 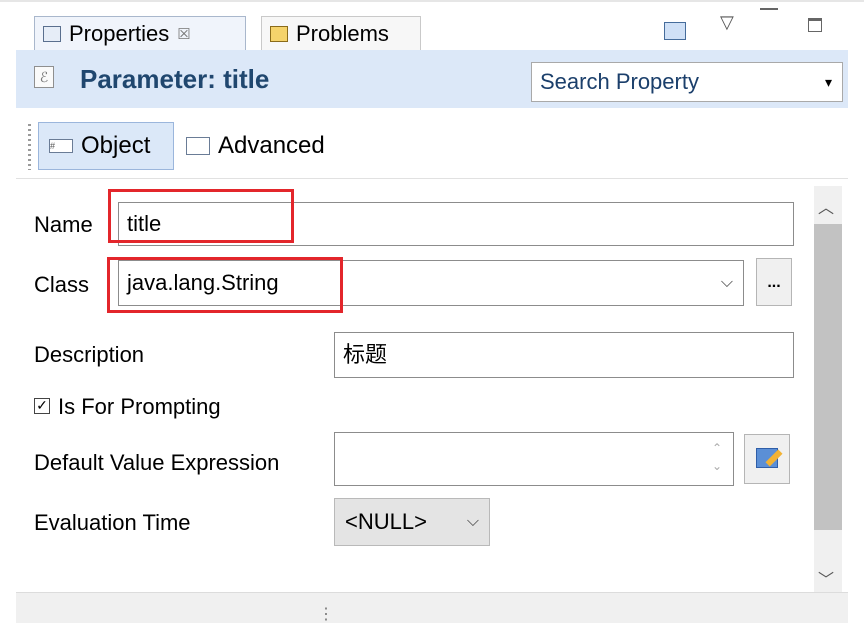 What do you see at coordinates (326, 614) in the screenshot?
I see `splitter-handle: ⋮` at bounding box center [326, 614].